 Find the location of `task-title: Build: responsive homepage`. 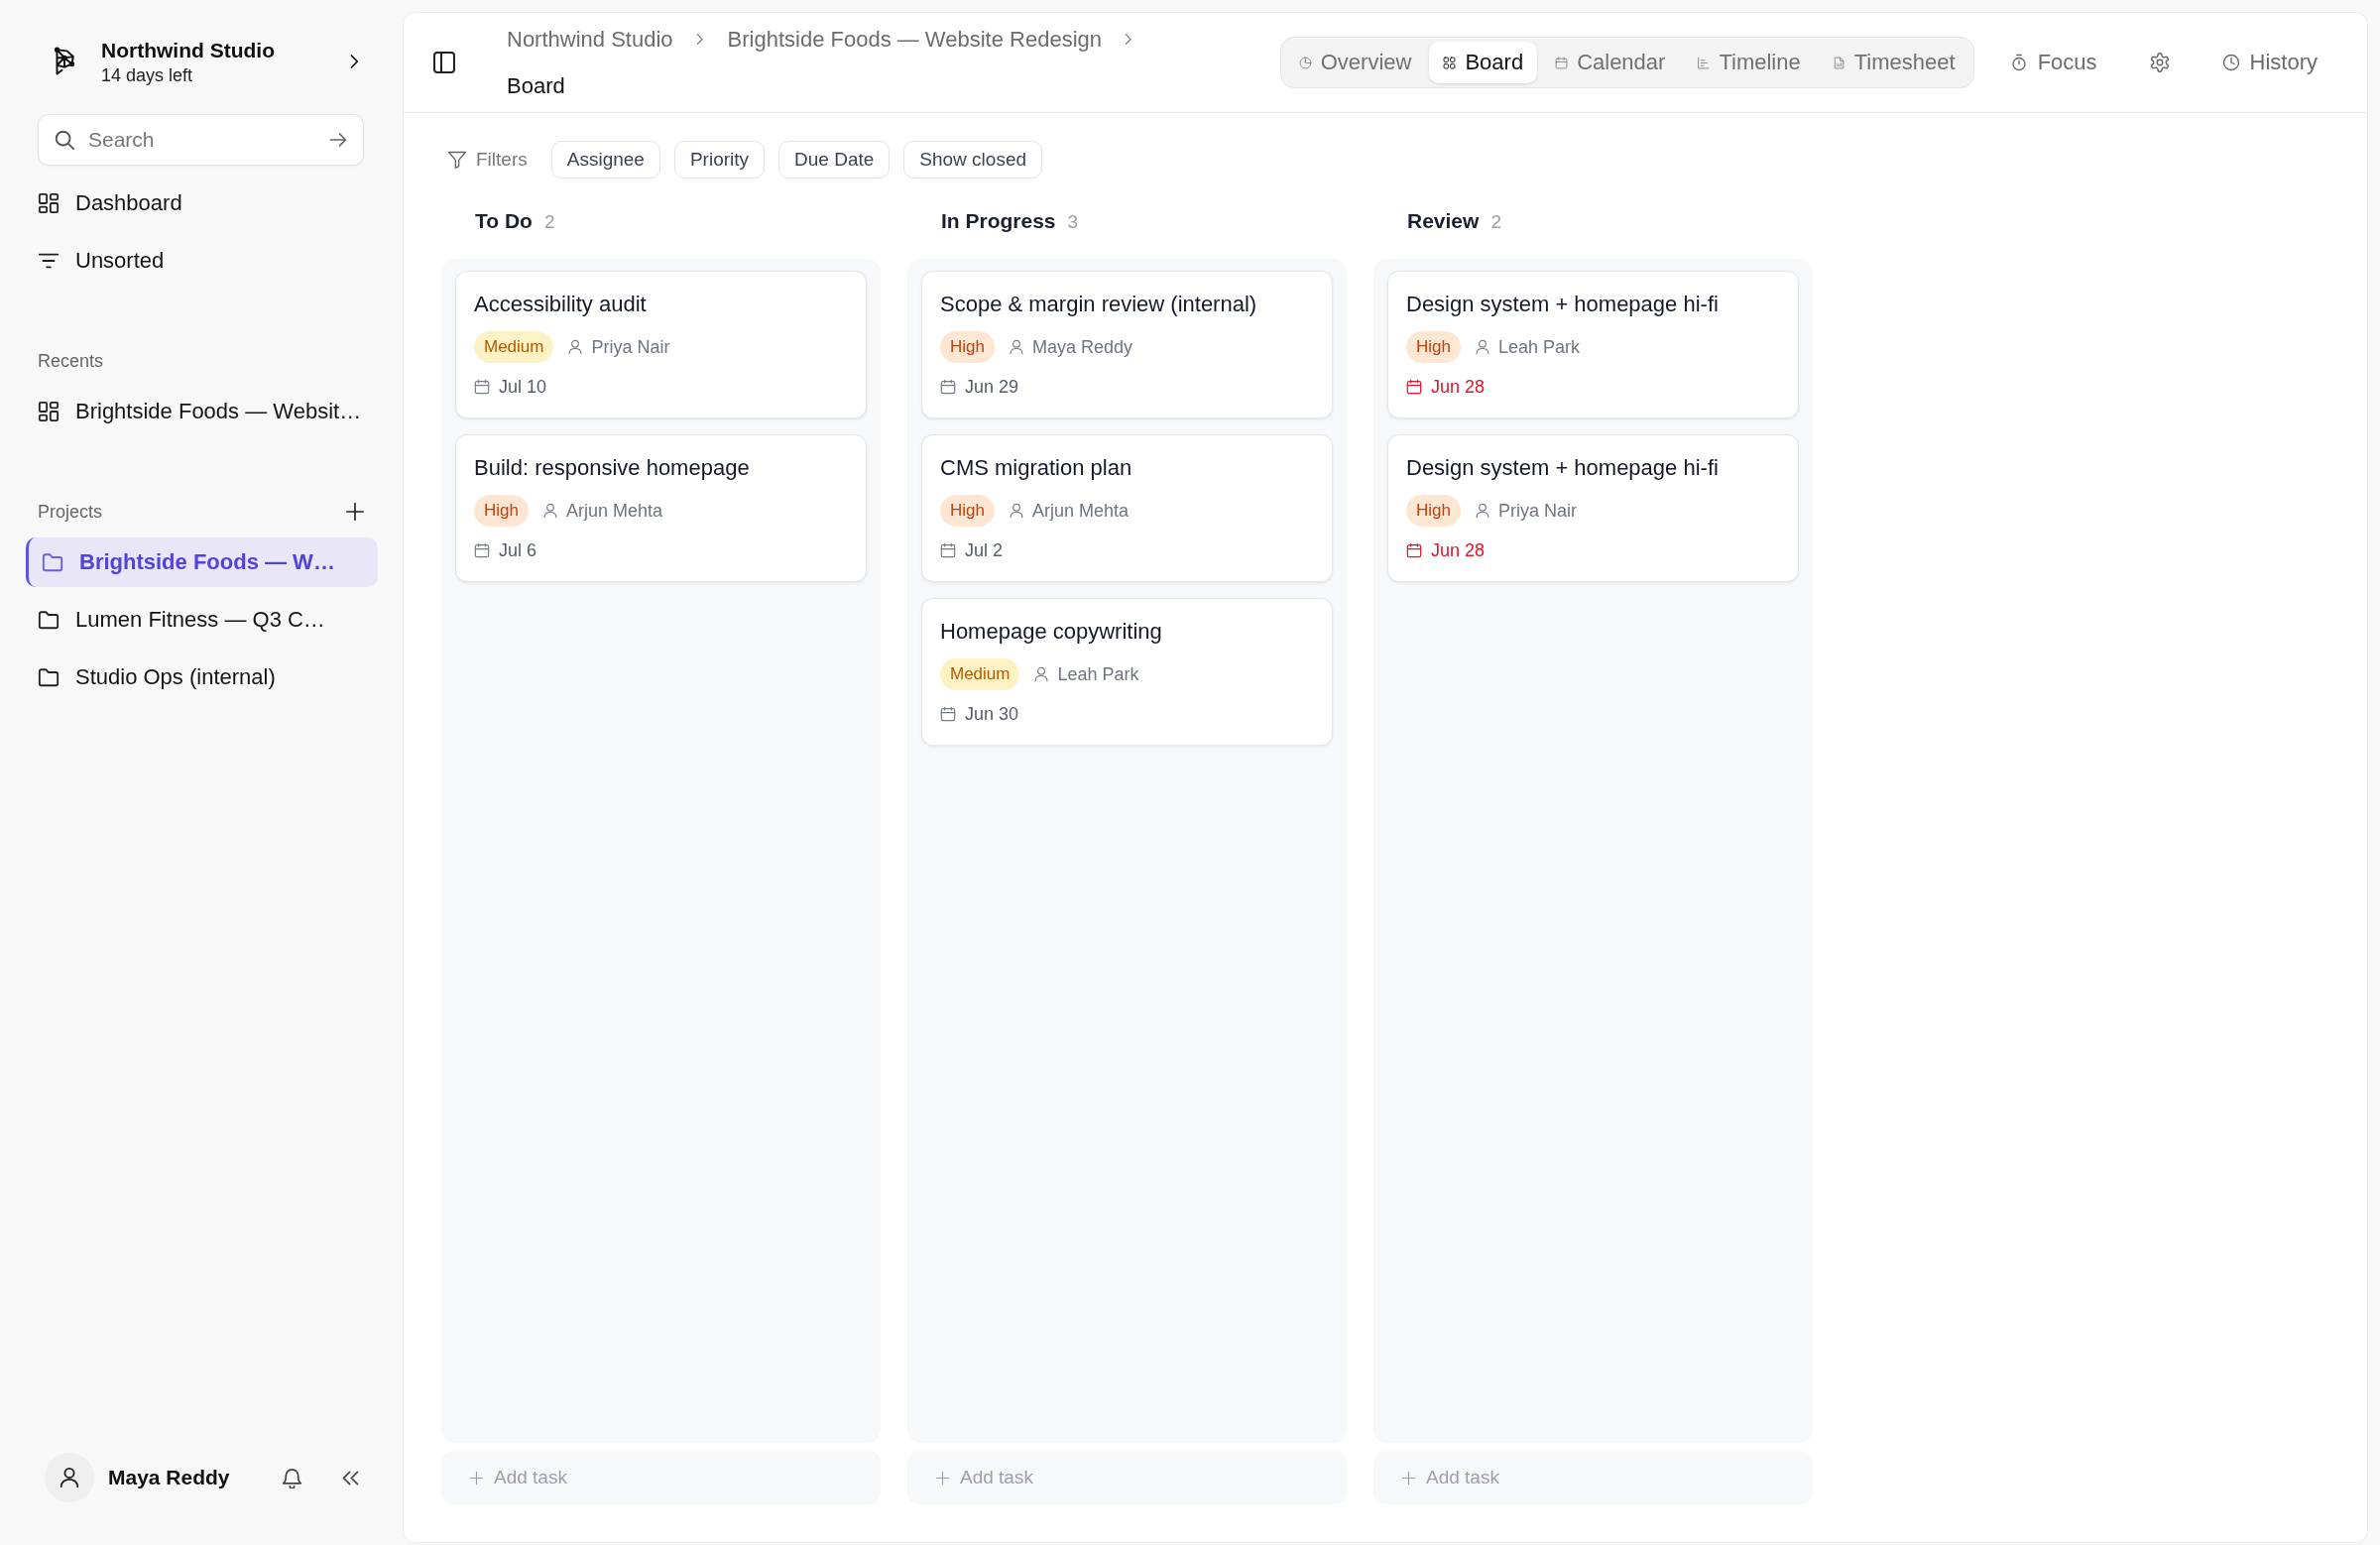

task-title: Build: responsive homepage is located at coordinates (612, 468).